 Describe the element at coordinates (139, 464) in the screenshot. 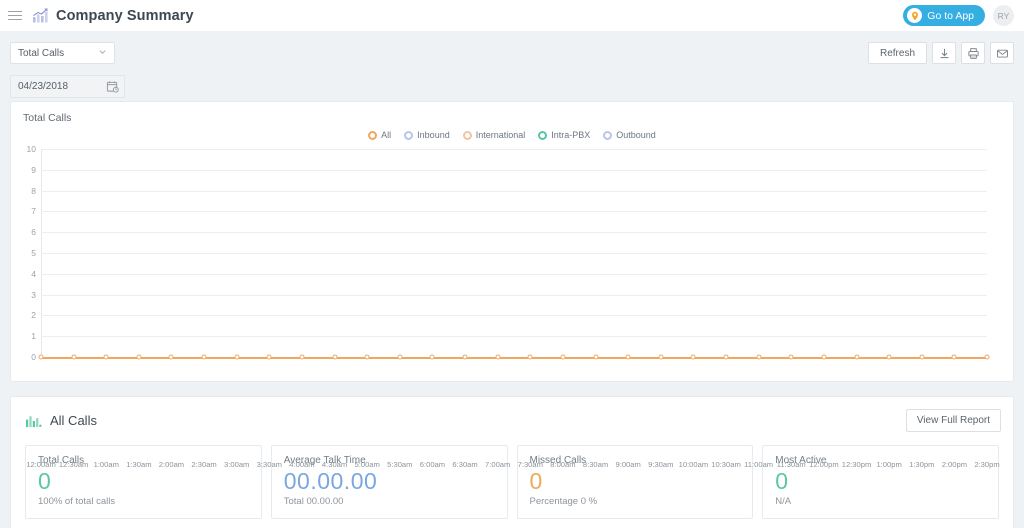

I see `x-axis-tick-label: 1:30am` at that location.